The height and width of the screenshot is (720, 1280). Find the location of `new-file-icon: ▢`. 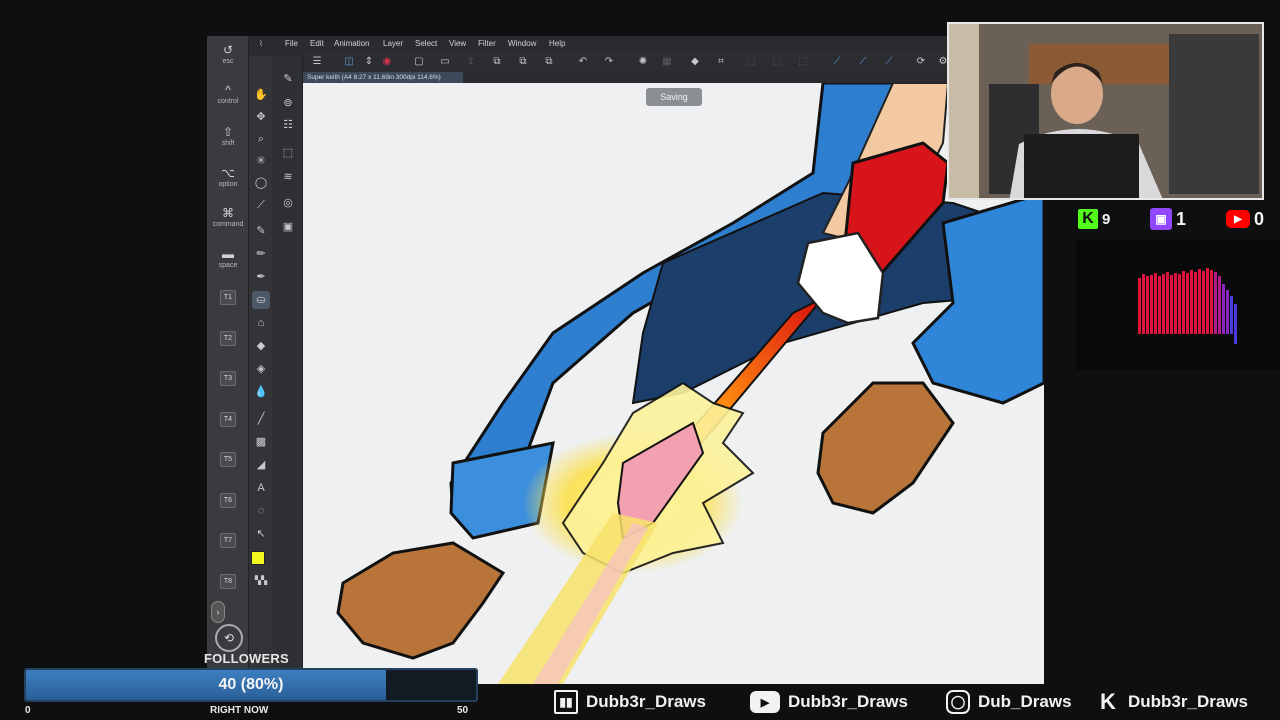

new-file-icon: ▢ is located at coordinates (419, 62).